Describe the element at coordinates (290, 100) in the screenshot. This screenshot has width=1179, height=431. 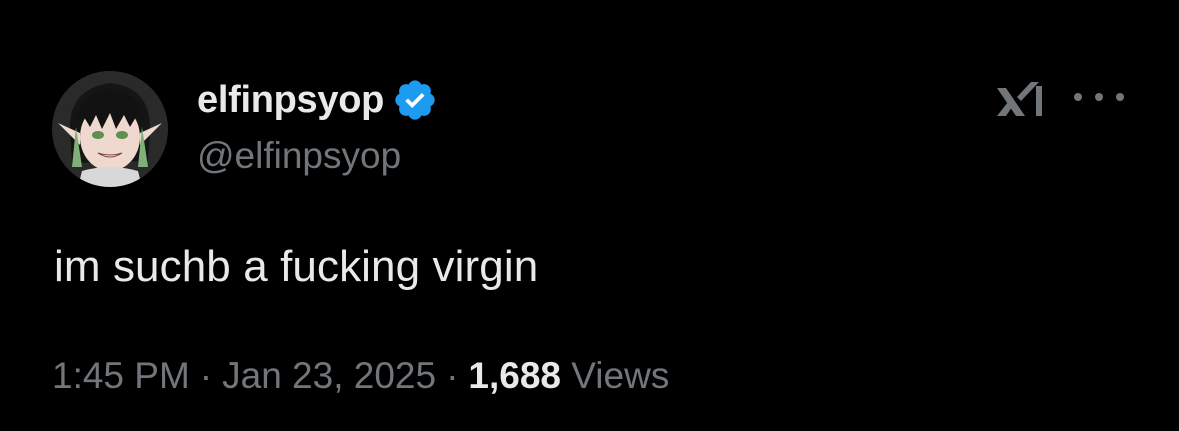
I see `display-name: elfinpsyop` at that location.